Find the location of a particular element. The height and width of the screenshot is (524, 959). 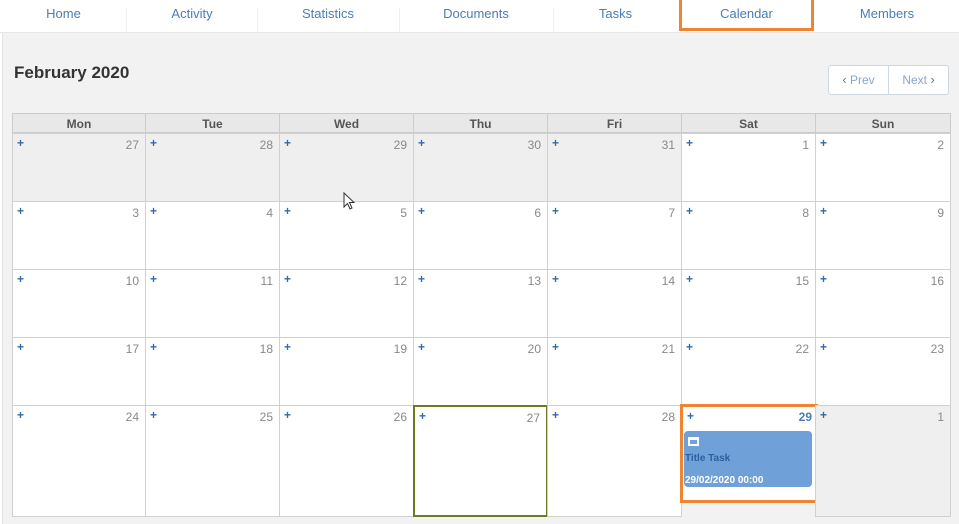

calendar-day-cell: +2 is located at coordinates (883, 167).